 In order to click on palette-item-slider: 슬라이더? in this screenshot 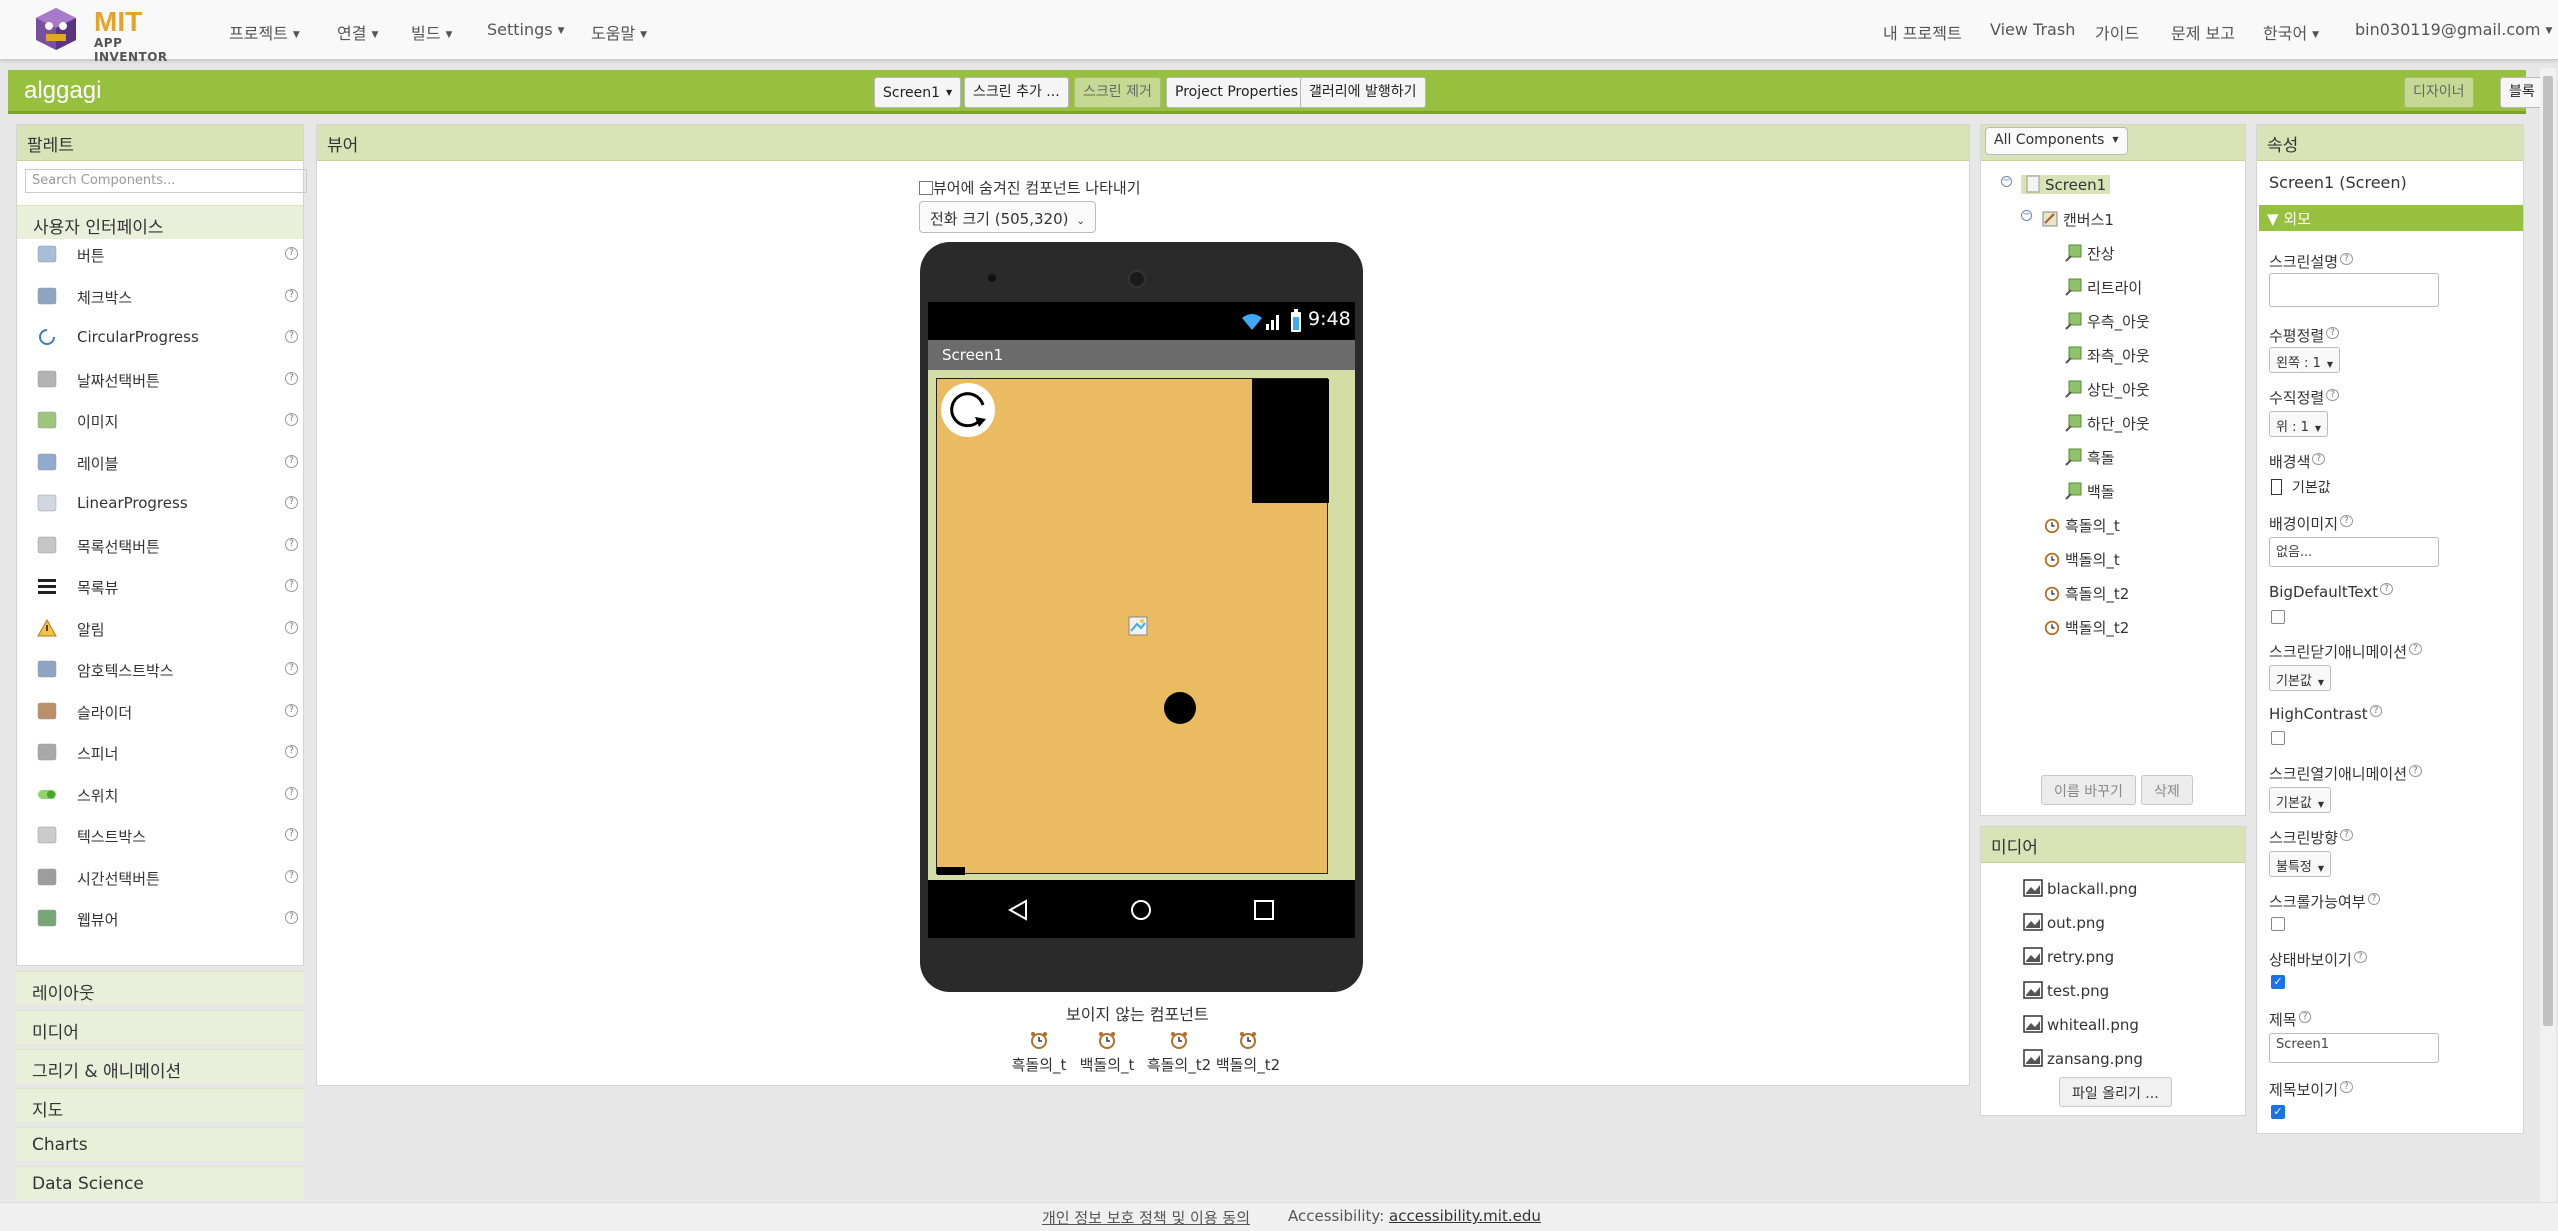, I will do `click(168, 712)`.